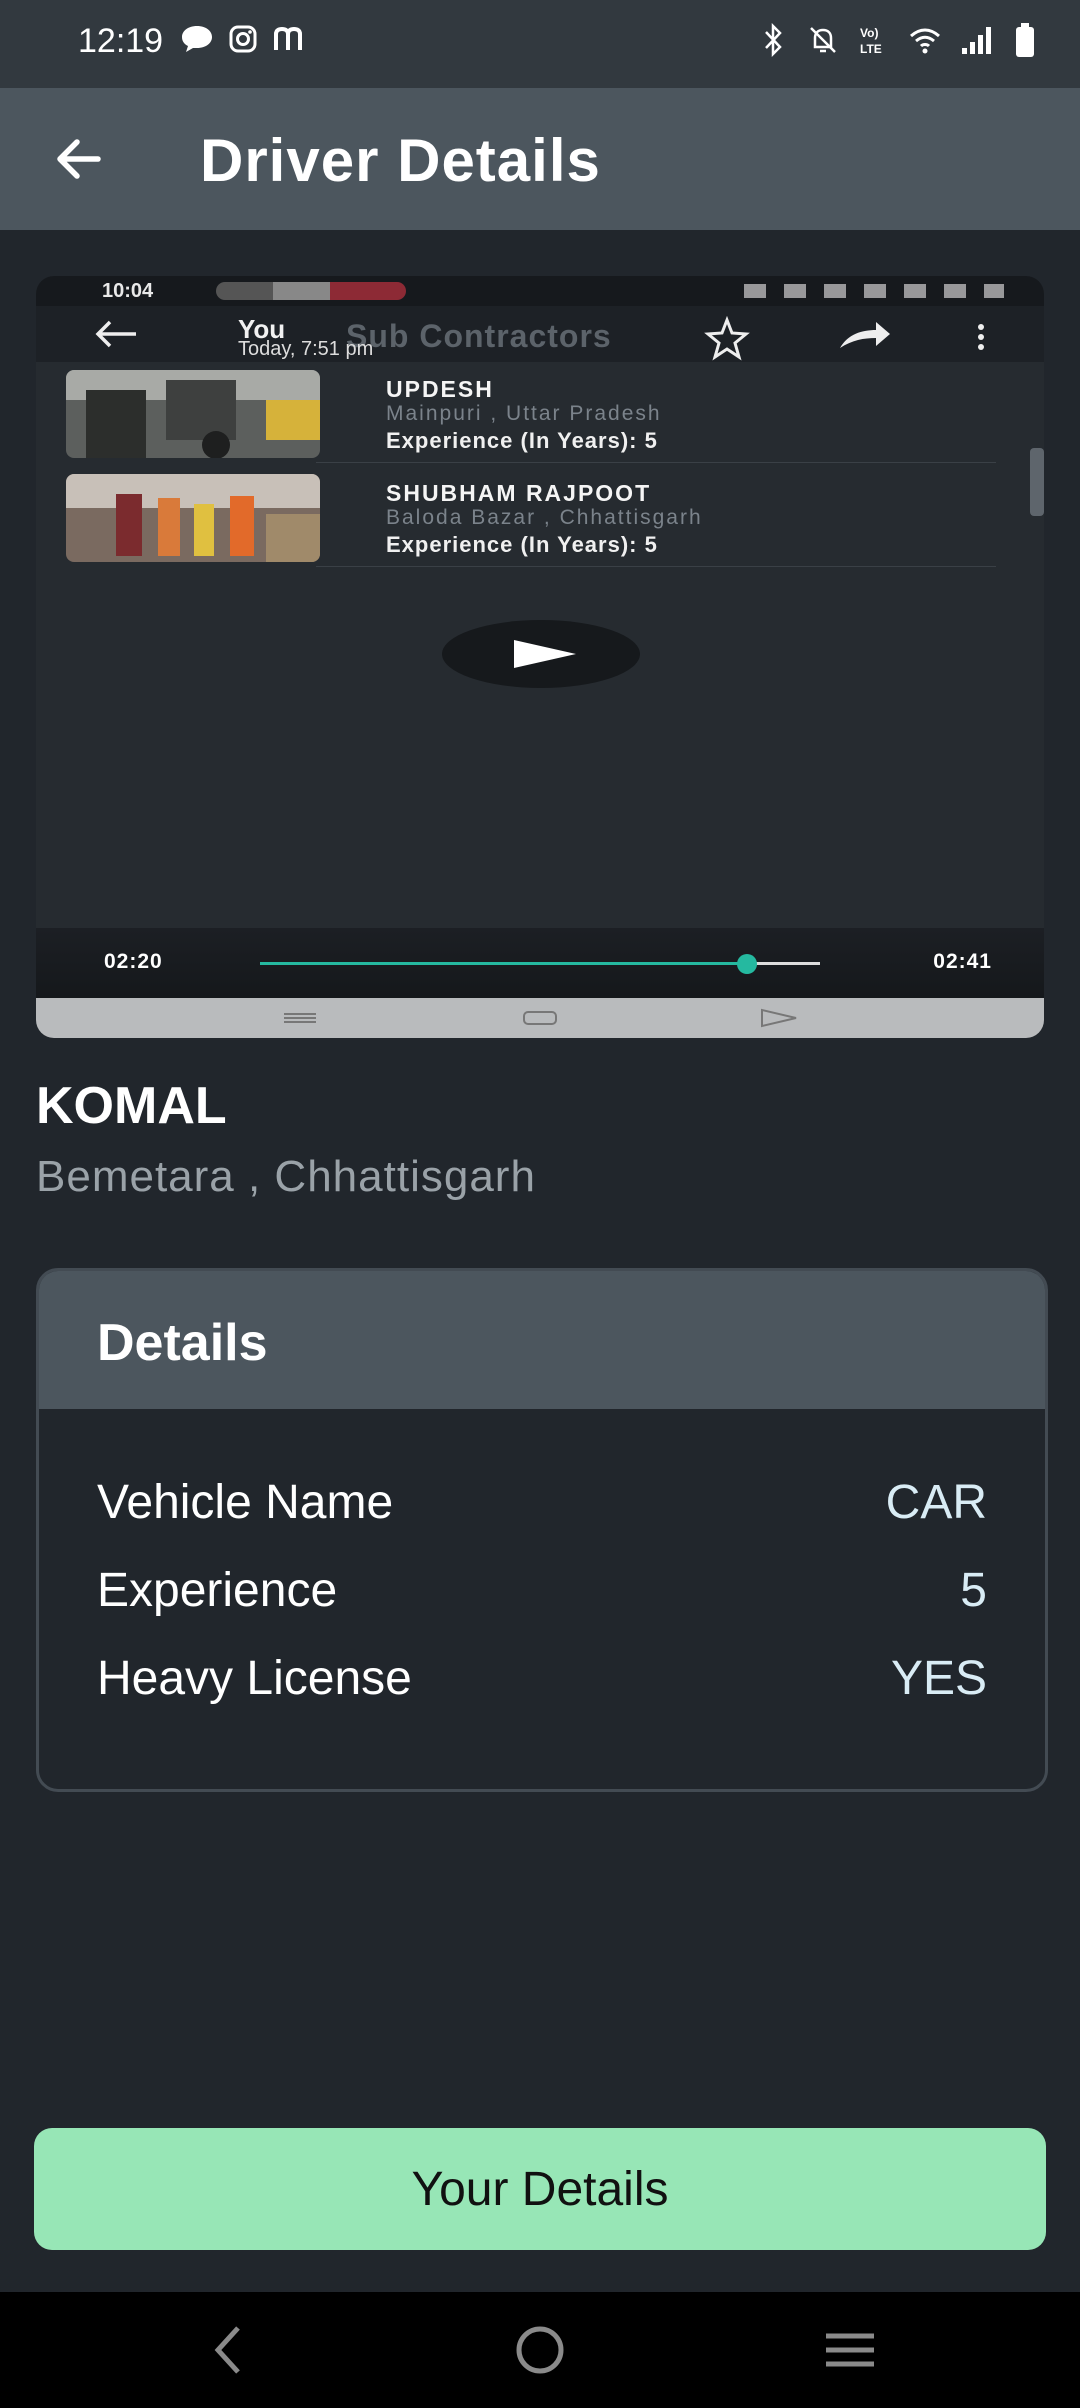 Image resolution: width=1080 pixels, height=2408 pixels. What do you see at coordinates (1037, 482) in the screenshot?
I see `video-scrollbar` at bounding box center [1037, 482].